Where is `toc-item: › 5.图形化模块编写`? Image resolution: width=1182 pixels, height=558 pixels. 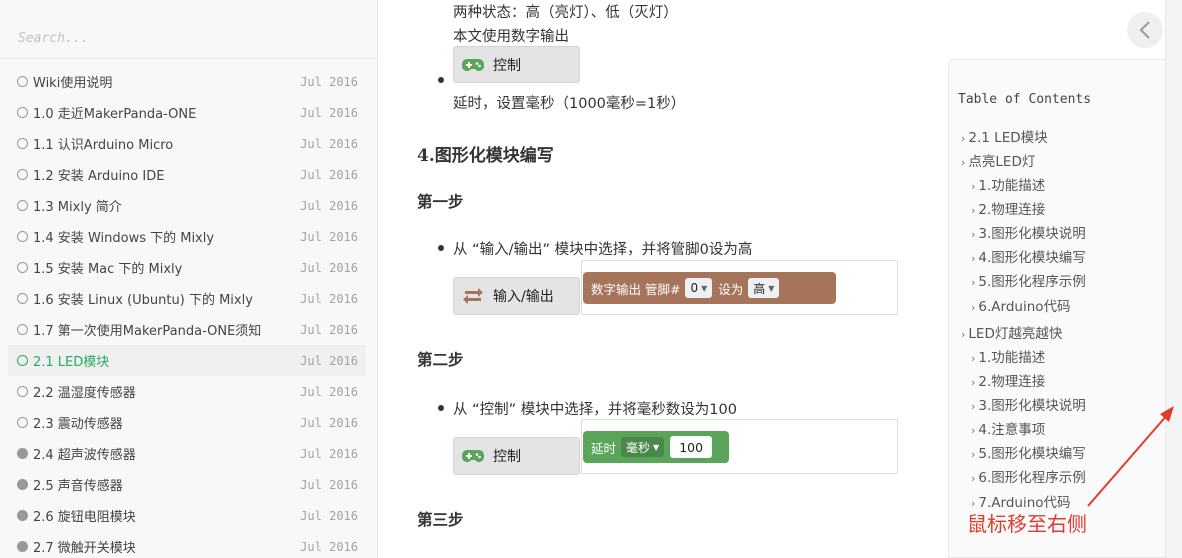
toc-item: › 5.图形化模块编写 is located at coordinates (1028, 452).